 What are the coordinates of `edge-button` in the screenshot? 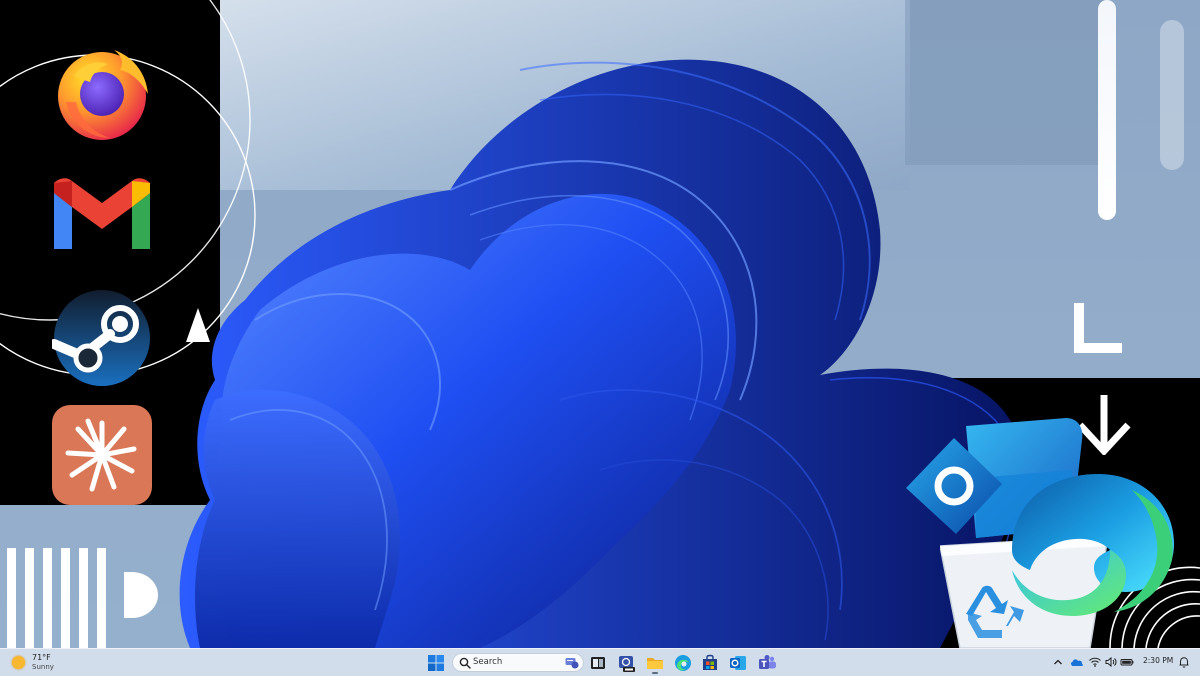 It's located at (683, 663).